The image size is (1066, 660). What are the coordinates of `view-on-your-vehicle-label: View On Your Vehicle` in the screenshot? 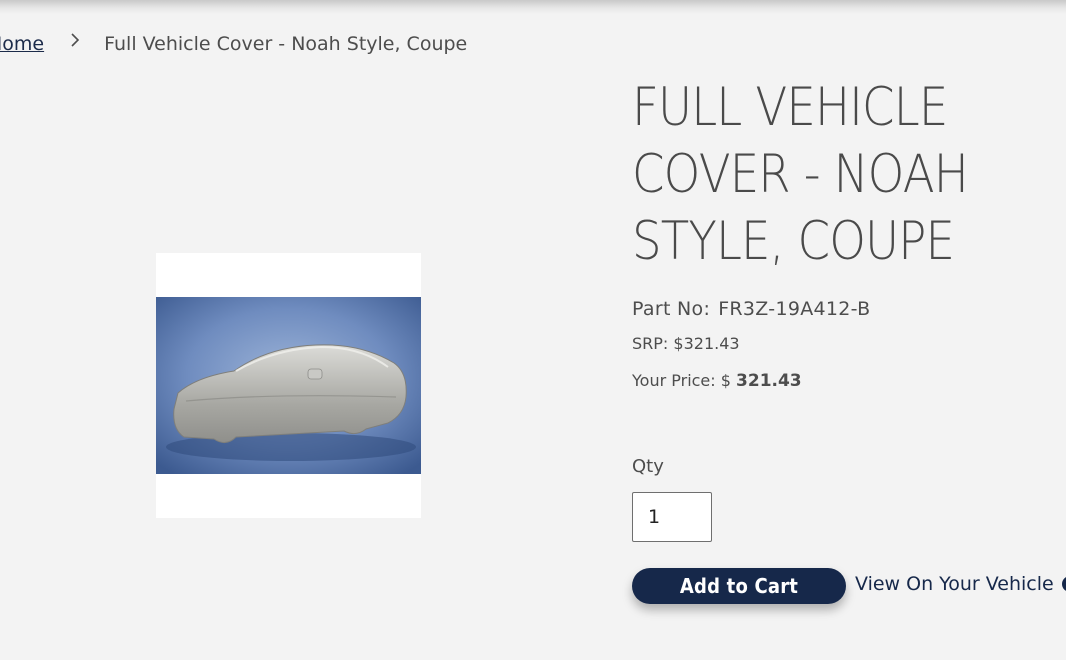 It's located at (954, 584).